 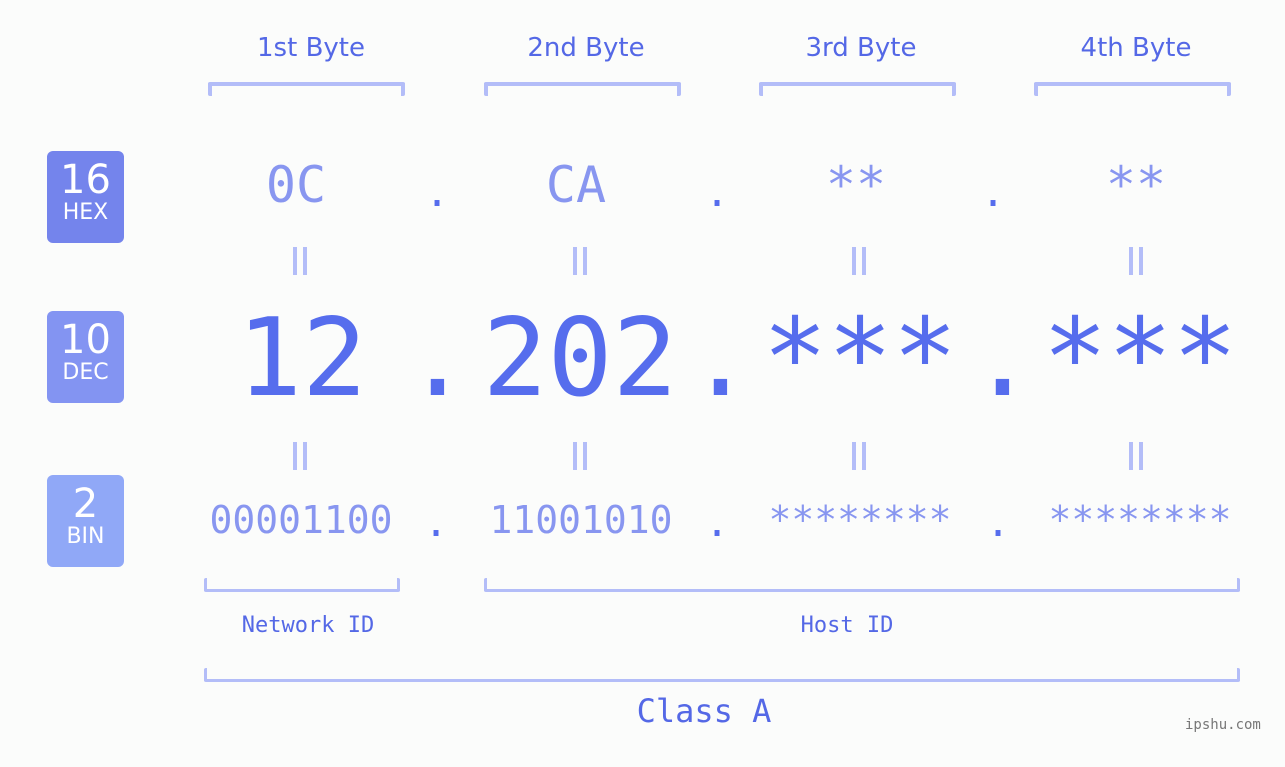 I want to click on class-label: Class A, so click(x=704, y=711).